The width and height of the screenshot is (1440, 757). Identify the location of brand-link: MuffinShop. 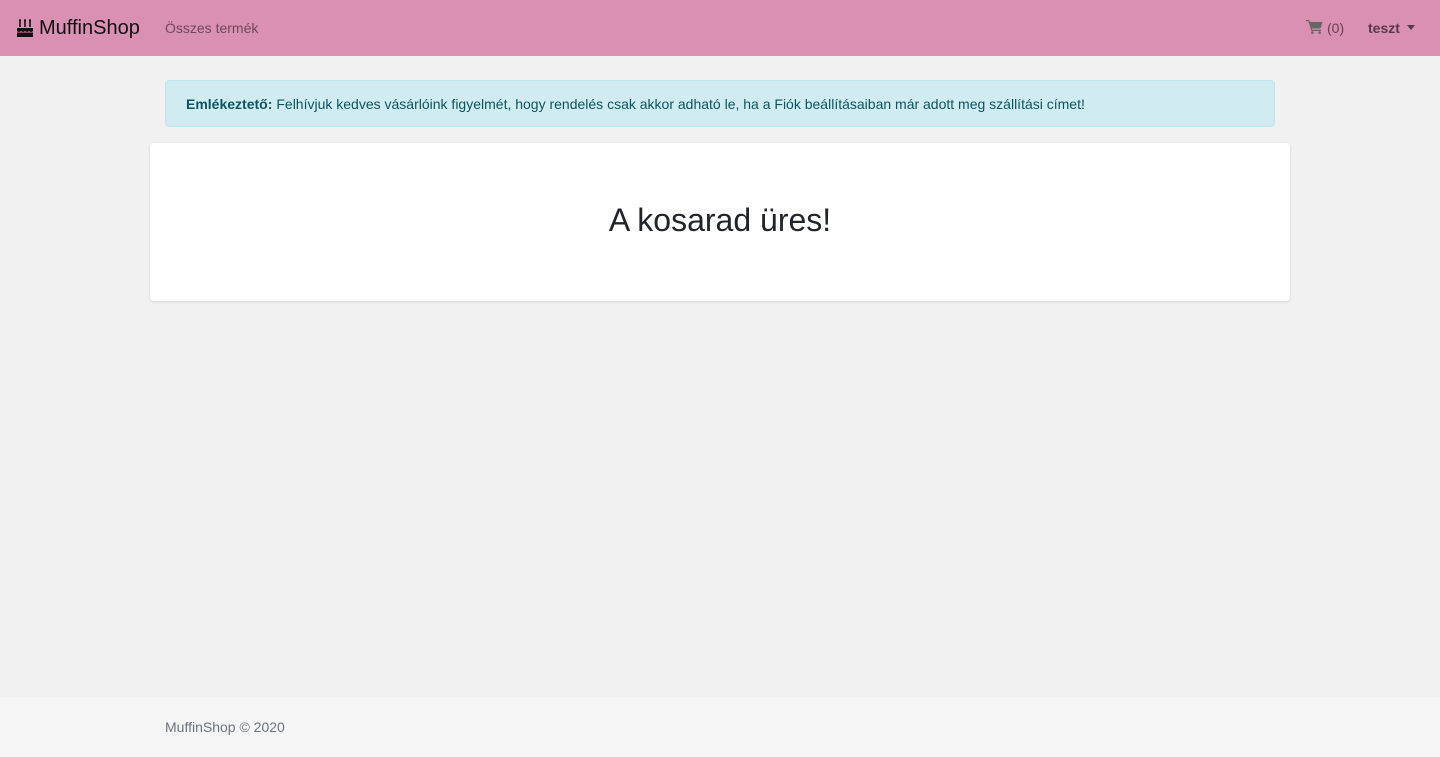
(78, 28).